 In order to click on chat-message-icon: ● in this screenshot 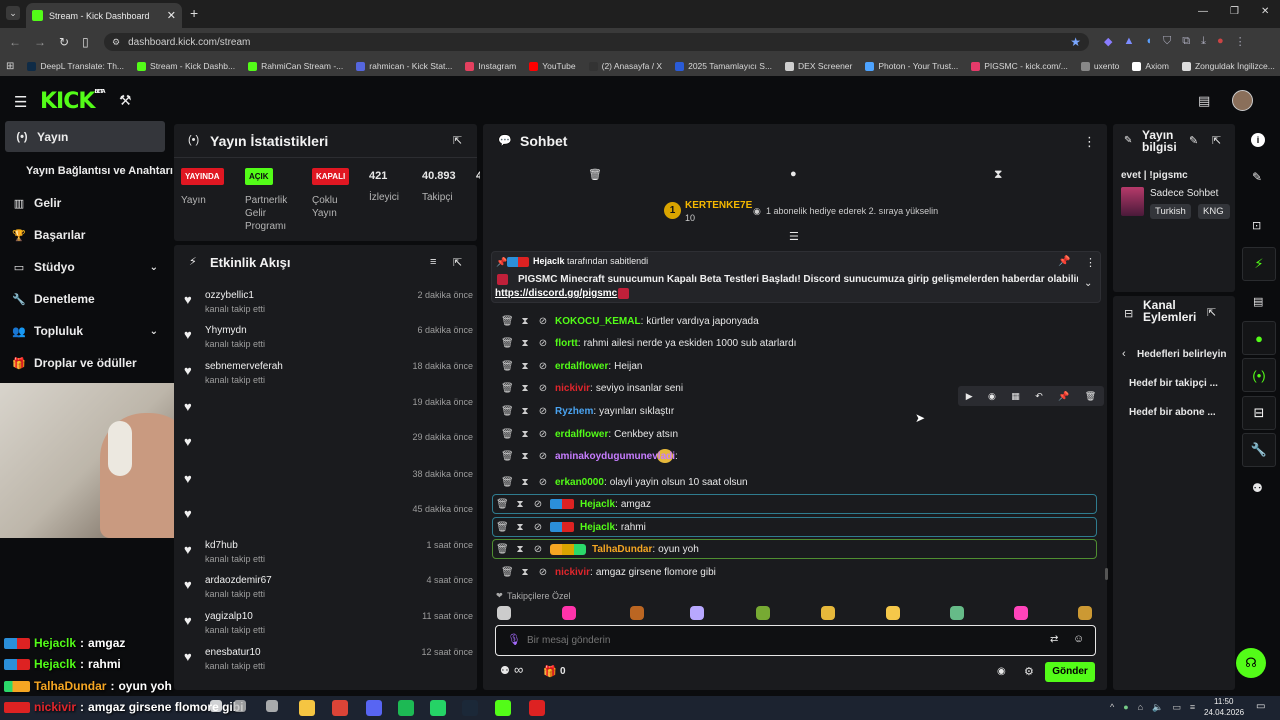, I will do `click(793, 174)`.